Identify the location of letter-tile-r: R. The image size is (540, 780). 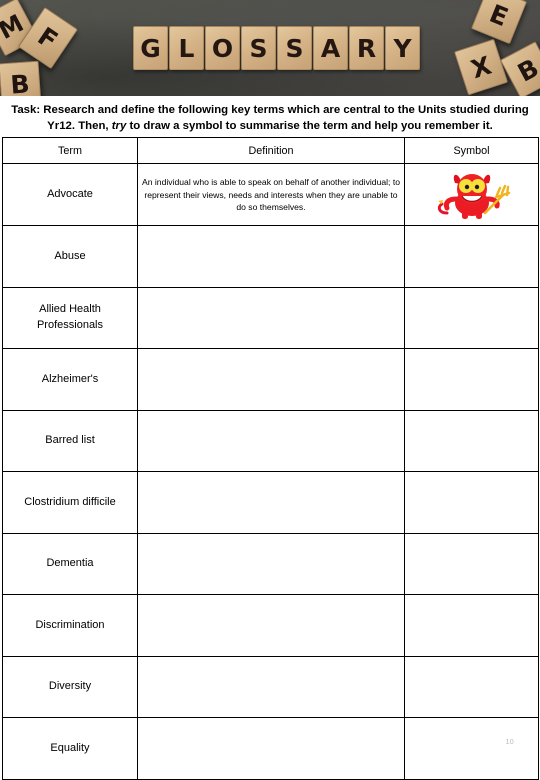
(366, 48).